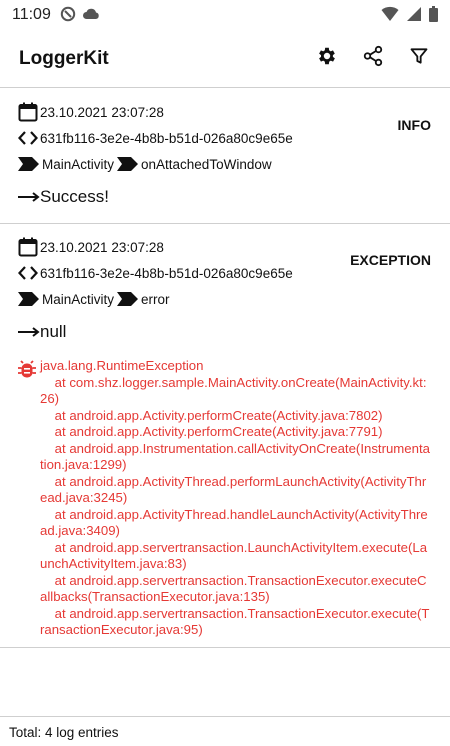 Image resolution: width=450 pixels, height=746 pixels. I want to click on cloud-icon, so click(91, 16).